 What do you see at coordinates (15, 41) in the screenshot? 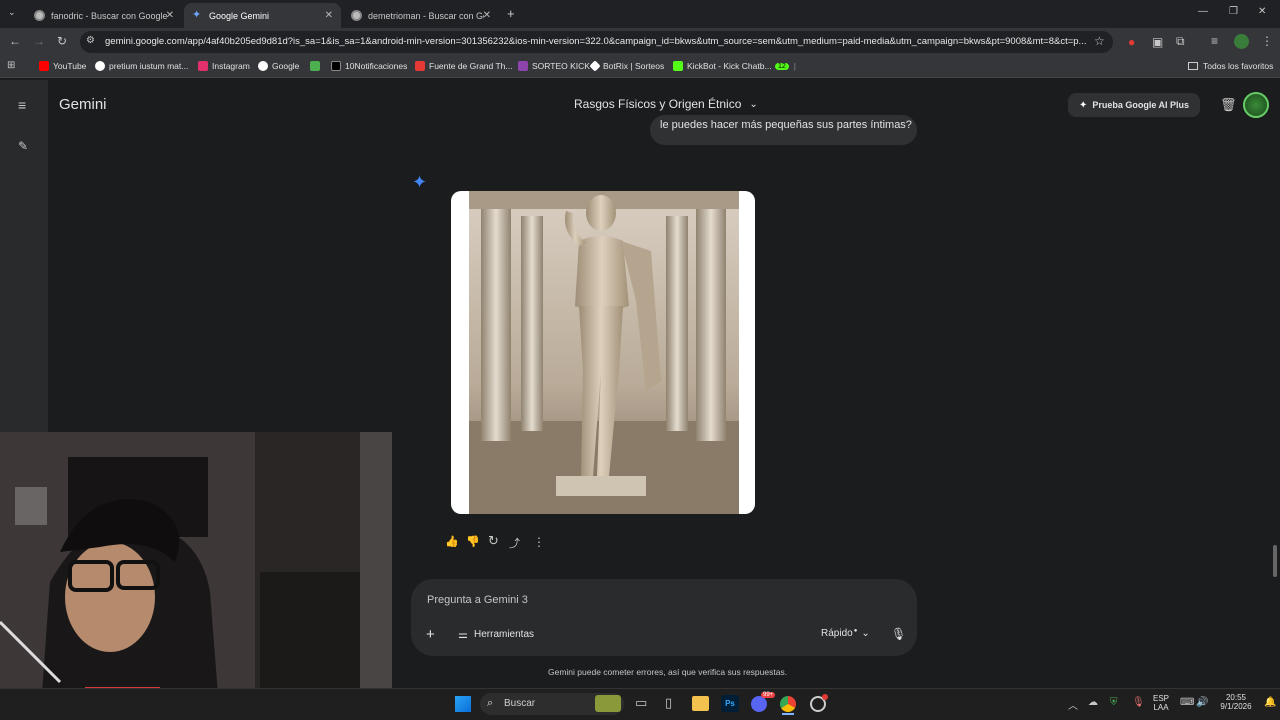
I see `back-icon: ←` at bounding box center [15, 41].